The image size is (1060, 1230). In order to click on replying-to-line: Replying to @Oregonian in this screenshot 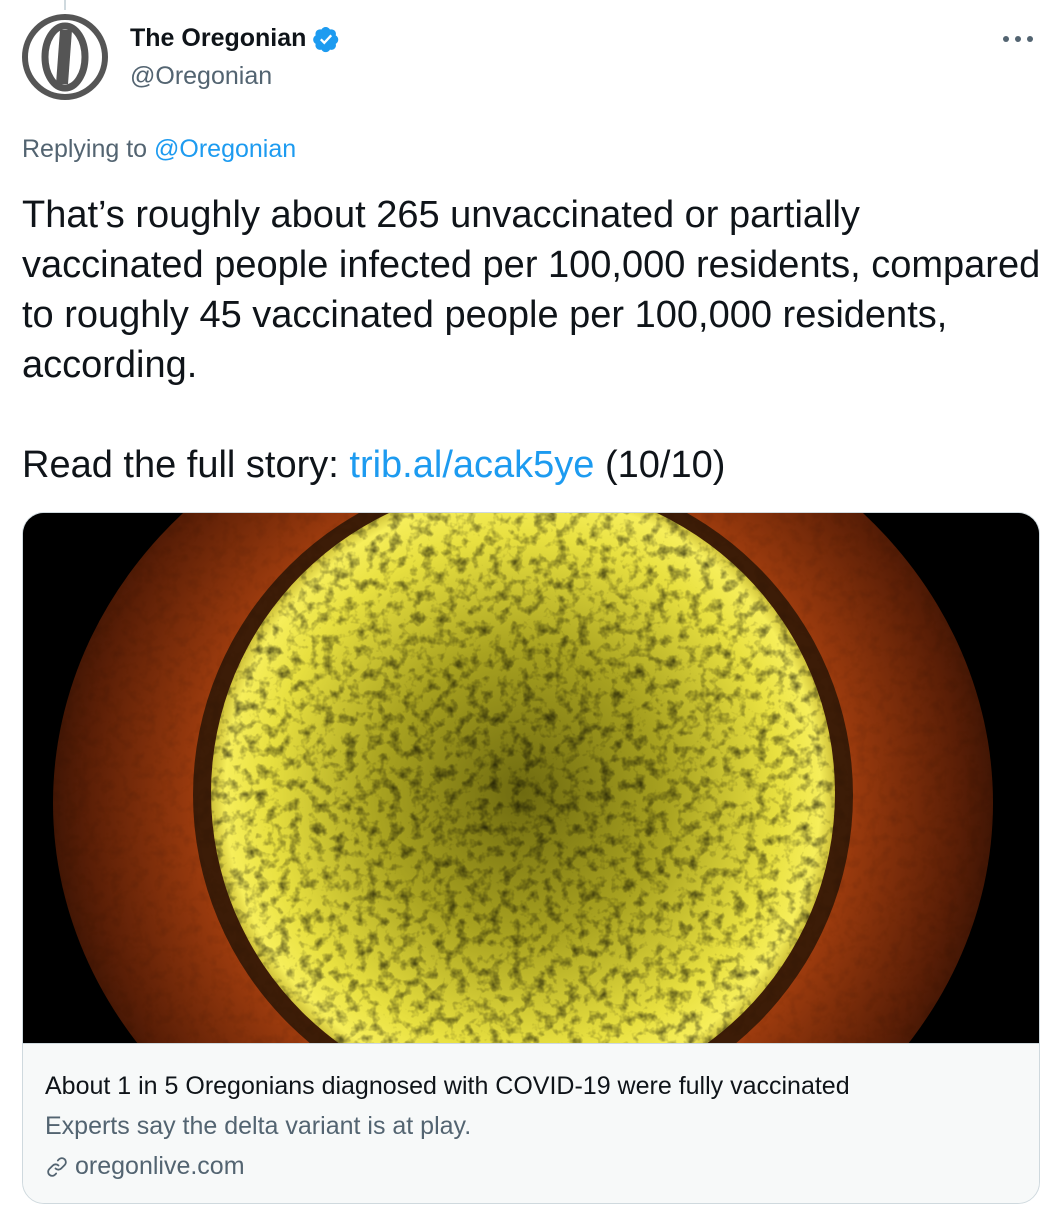, I will do `click(159, 149)`.